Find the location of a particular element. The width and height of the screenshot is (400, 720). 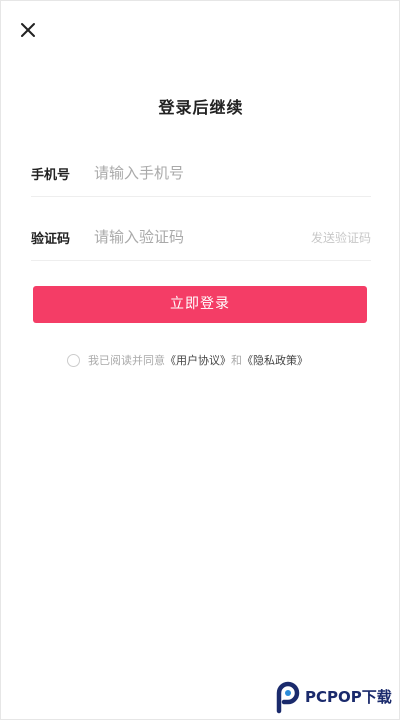

code-row: 验证码 发送验证码 is located at coordinates (201, 238).